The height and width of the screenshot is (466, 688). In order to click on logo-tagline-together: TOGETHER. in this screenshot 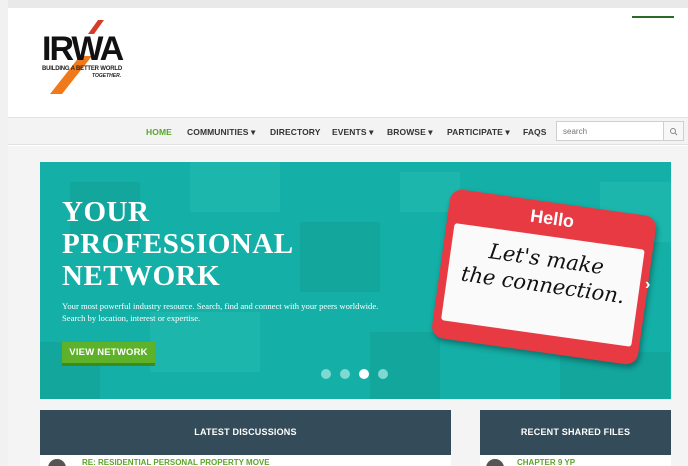, I will do `click(107, 76)`.